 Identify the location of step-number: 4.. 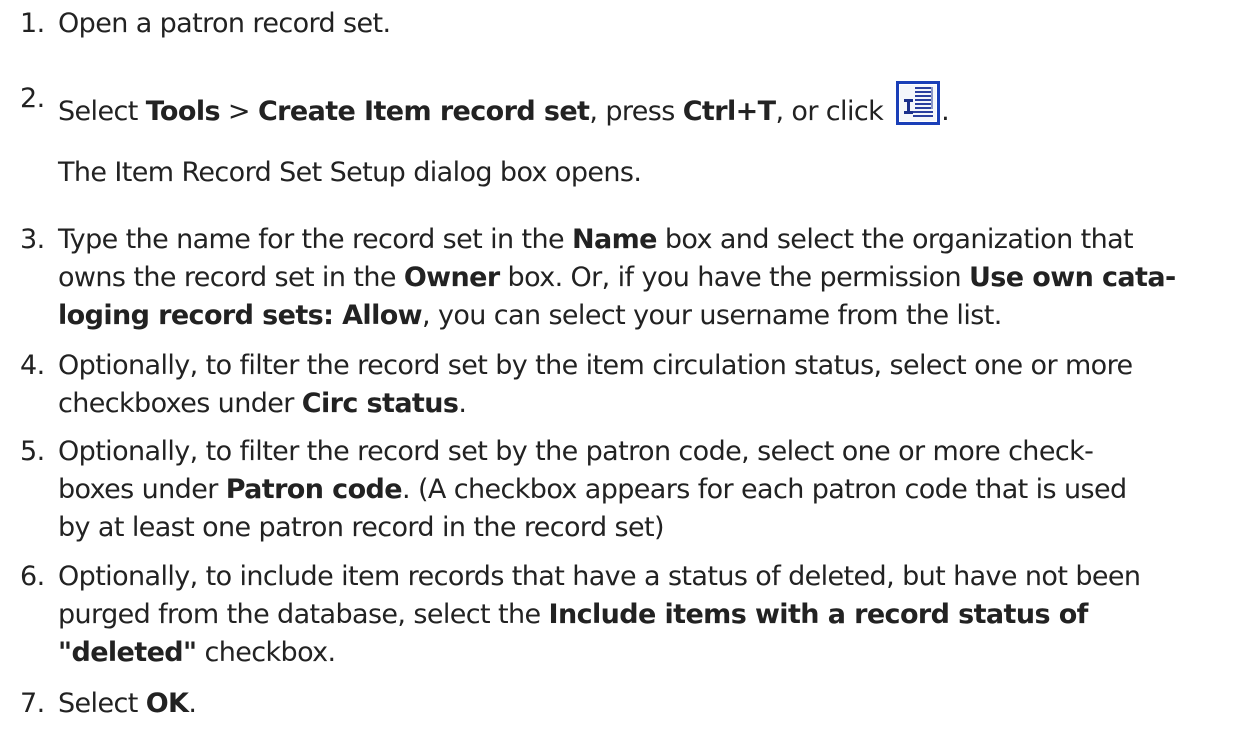
(32, 365).